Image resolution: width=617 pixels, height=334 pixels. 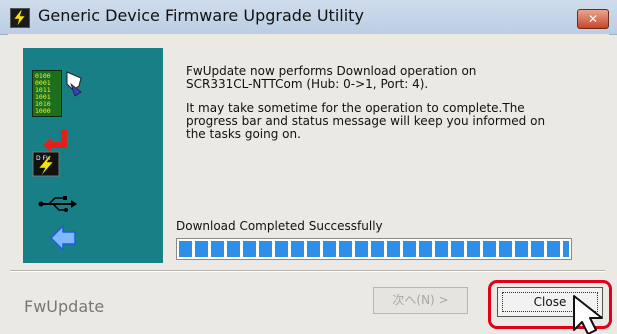 What do you see at coordinates (55, 141) in the screenshot?
I see `red-arrow-icon` at bounding box center [55, 141].